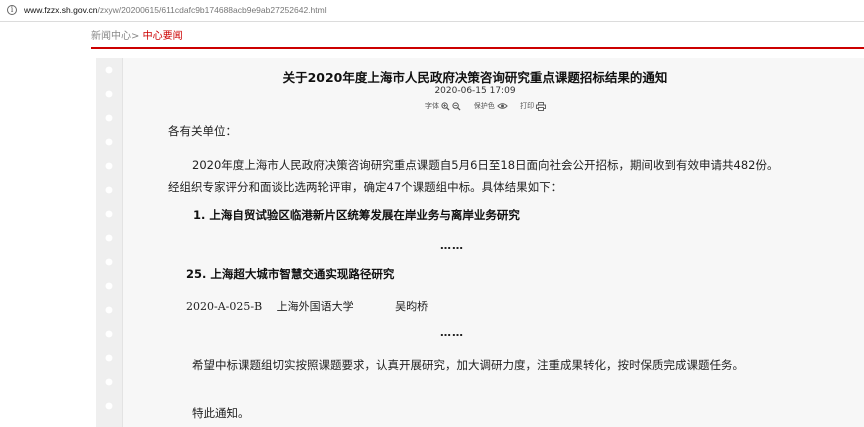 This screenshot has height=427, width=864. I want to click on breadcrumb: 新闻中心> 中心要闻, so click(137, 37).